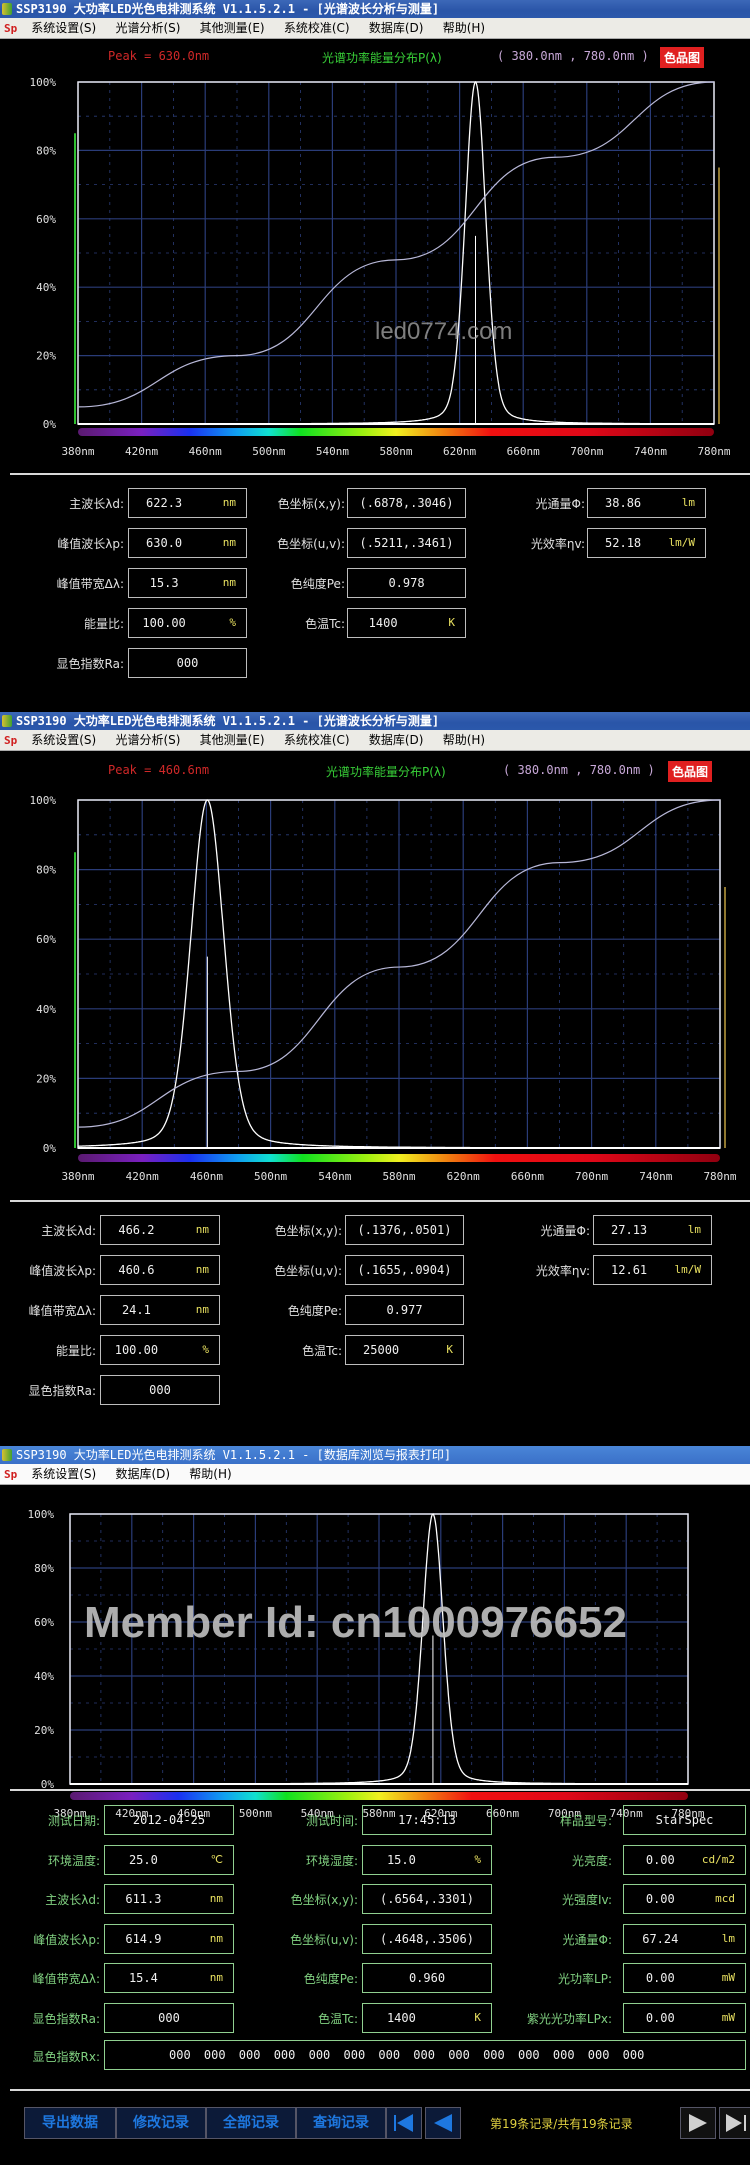 The image size is (750, 2165). Describe the element at coordinates (694, 1229) in the screenshot. I see `field-unit: lm` at that location.